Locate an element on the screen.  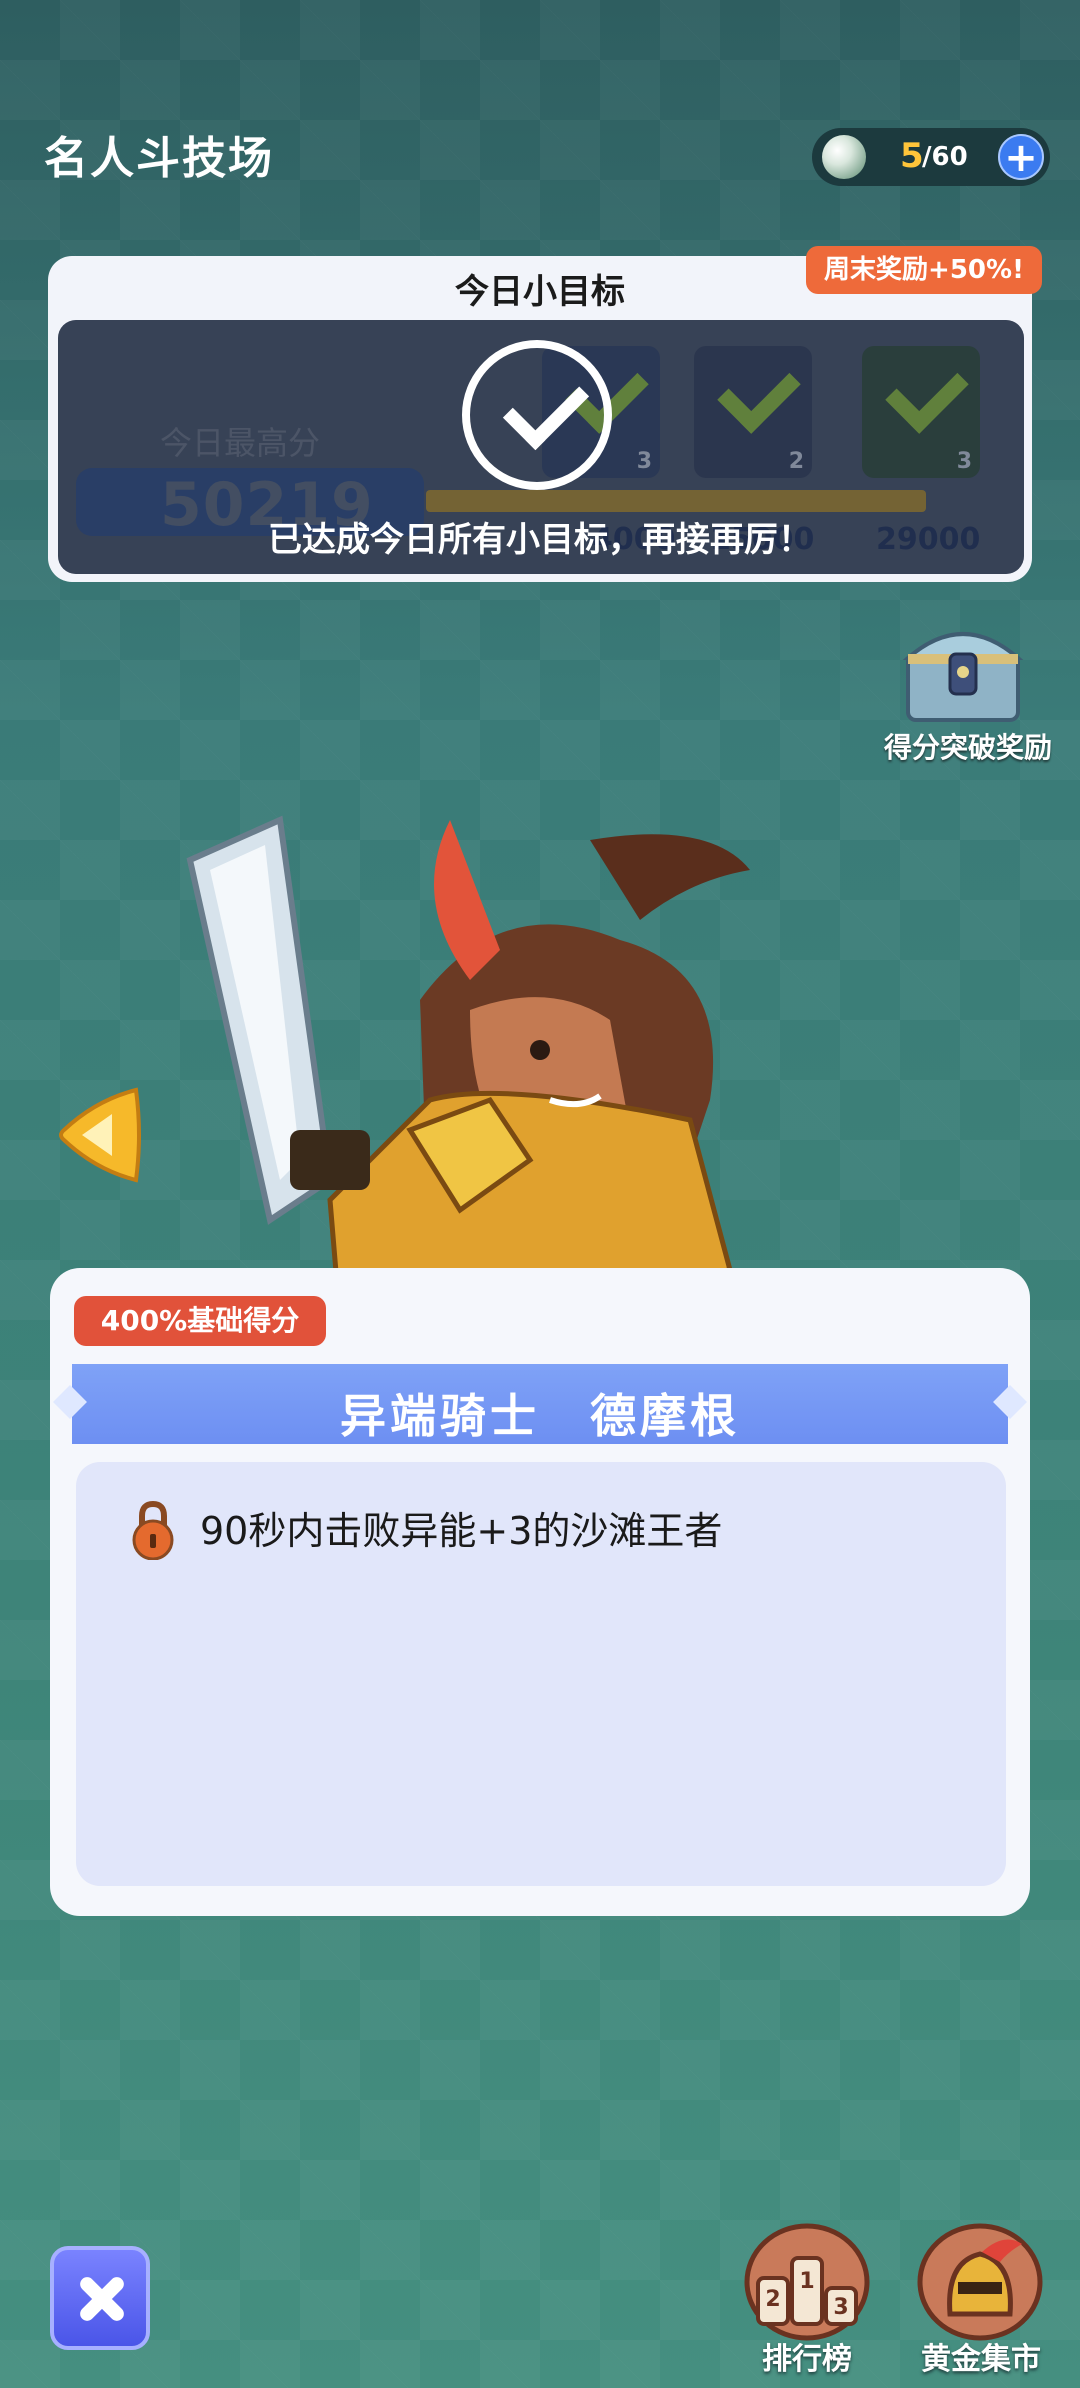
treasure-chest-icon is located at coordinates (963, 670).